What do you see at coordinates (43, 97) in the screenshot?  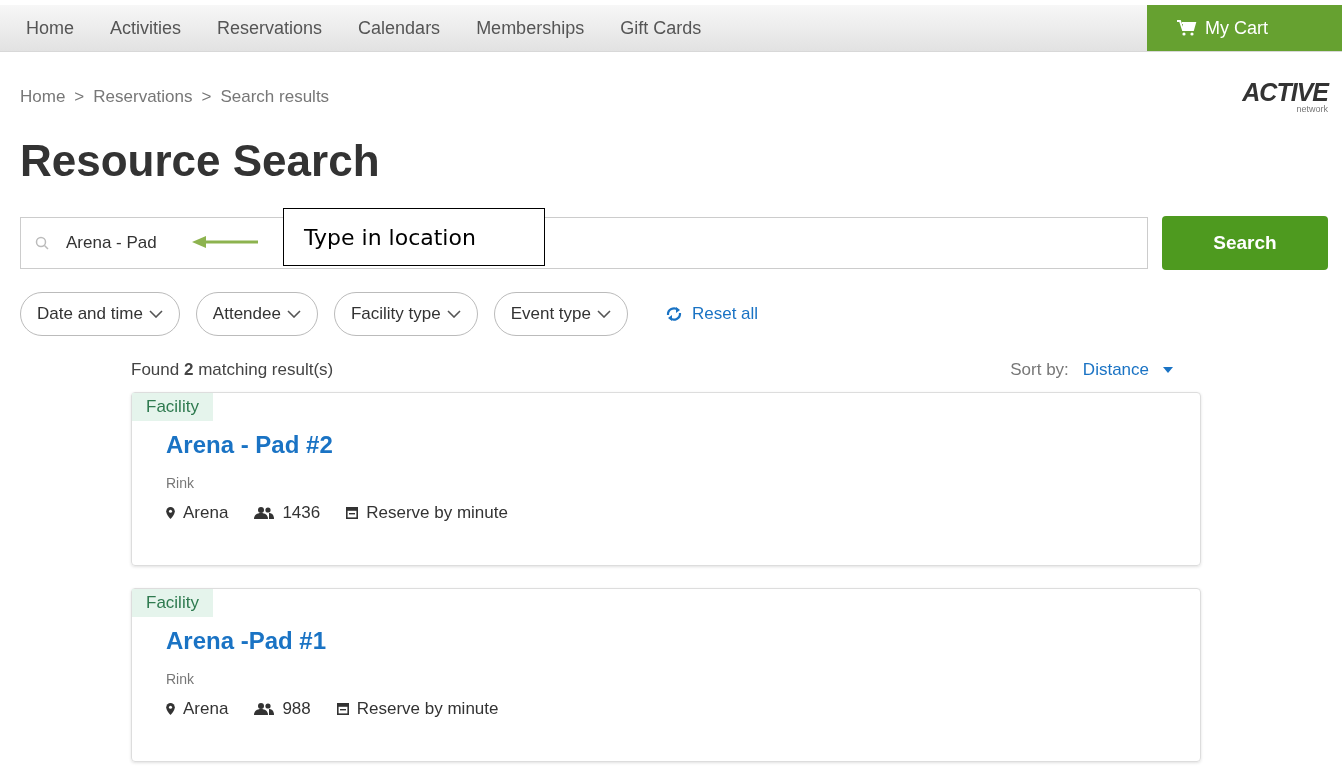 I see `breadcrumb-link: Home` at bounding box center [43, 97].